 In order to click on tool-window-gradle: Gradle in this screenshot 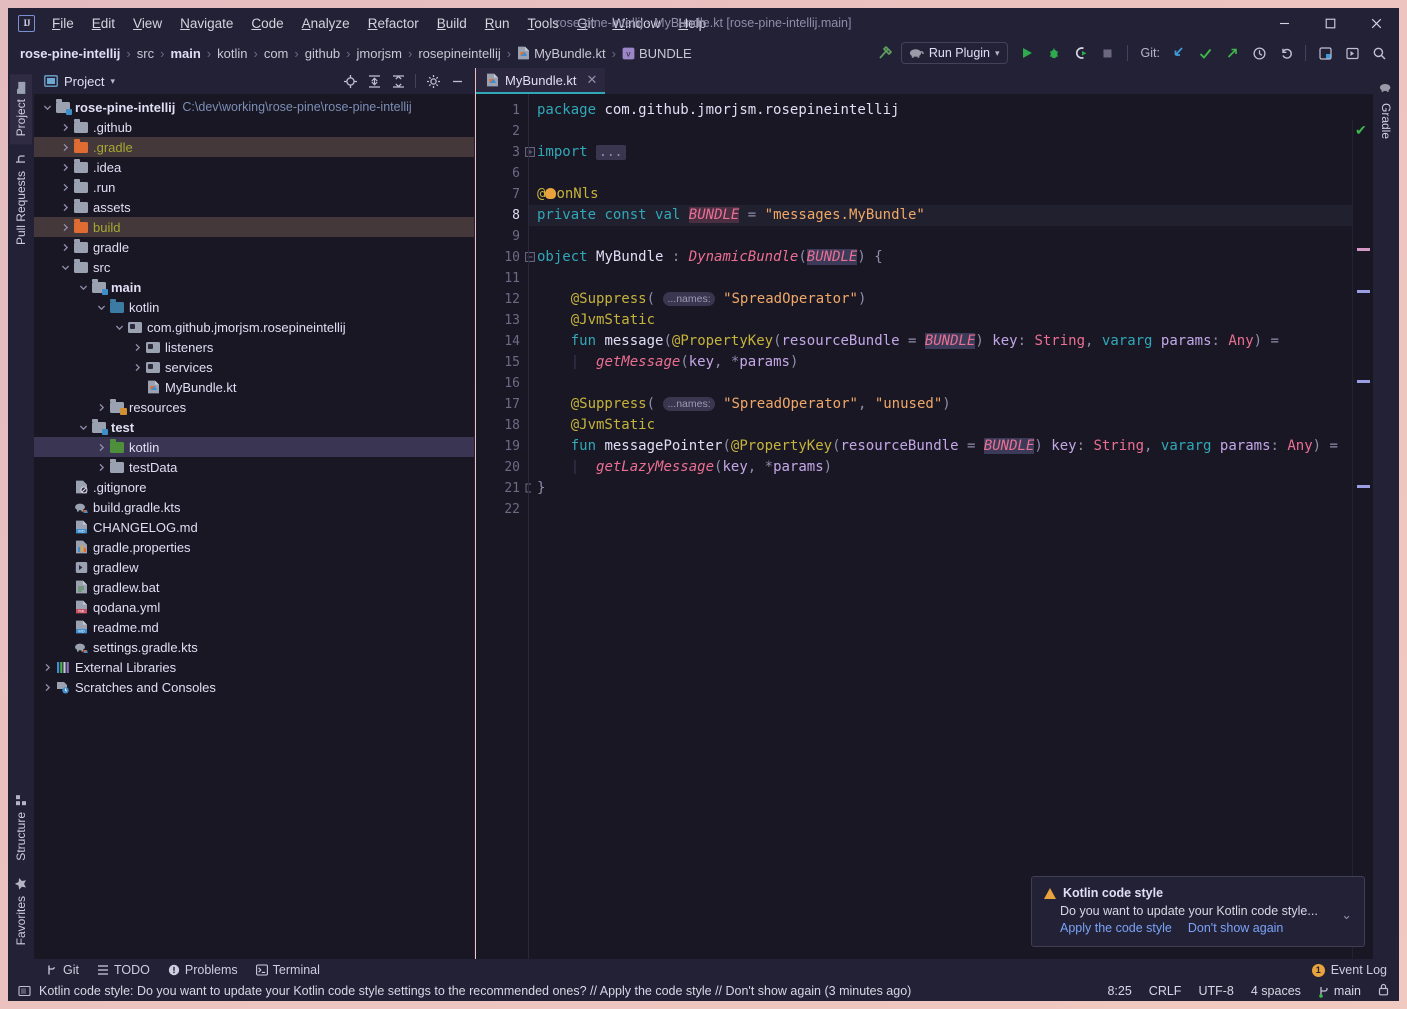, I will do `click(1386, 110)`.